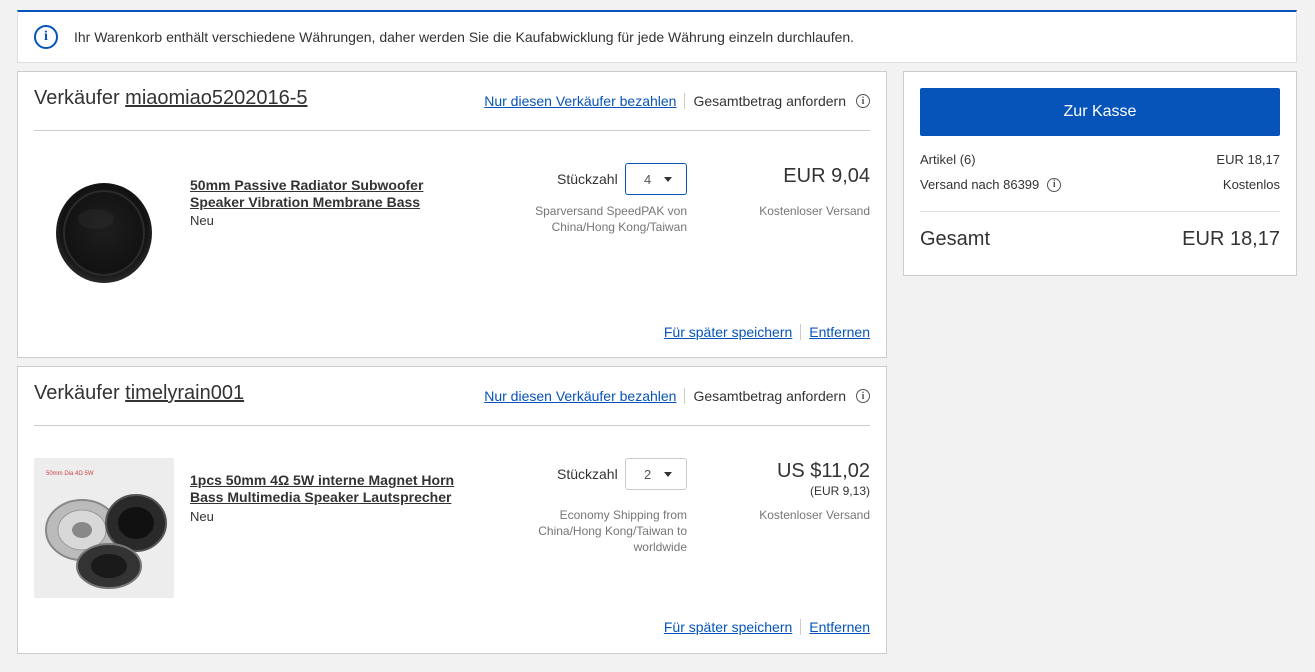 This screenshot has height=672, width=1315. Describe the element at coordinates (1100, 159) in the screenshot. I see `summary-items-row: Artikel (6) EUR 18,17` at that location.